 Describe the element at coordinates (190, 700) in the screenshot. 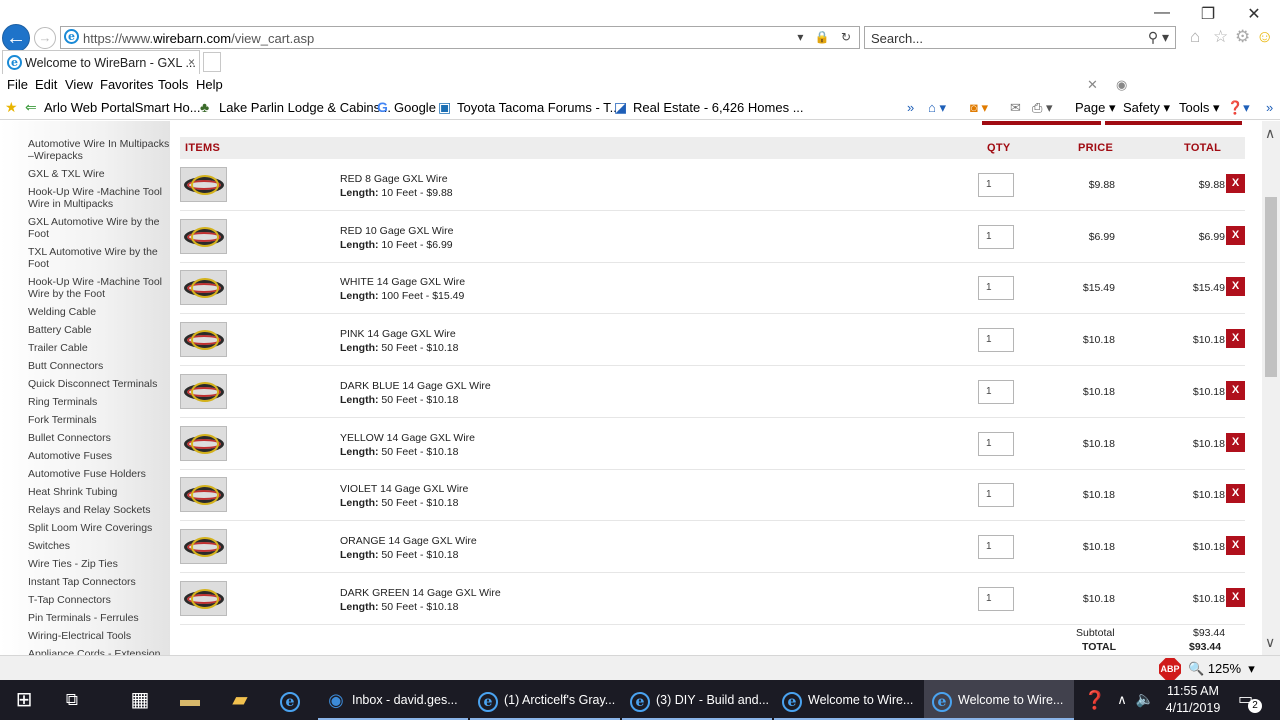

I see `scanner-icon: ▬` at that location.